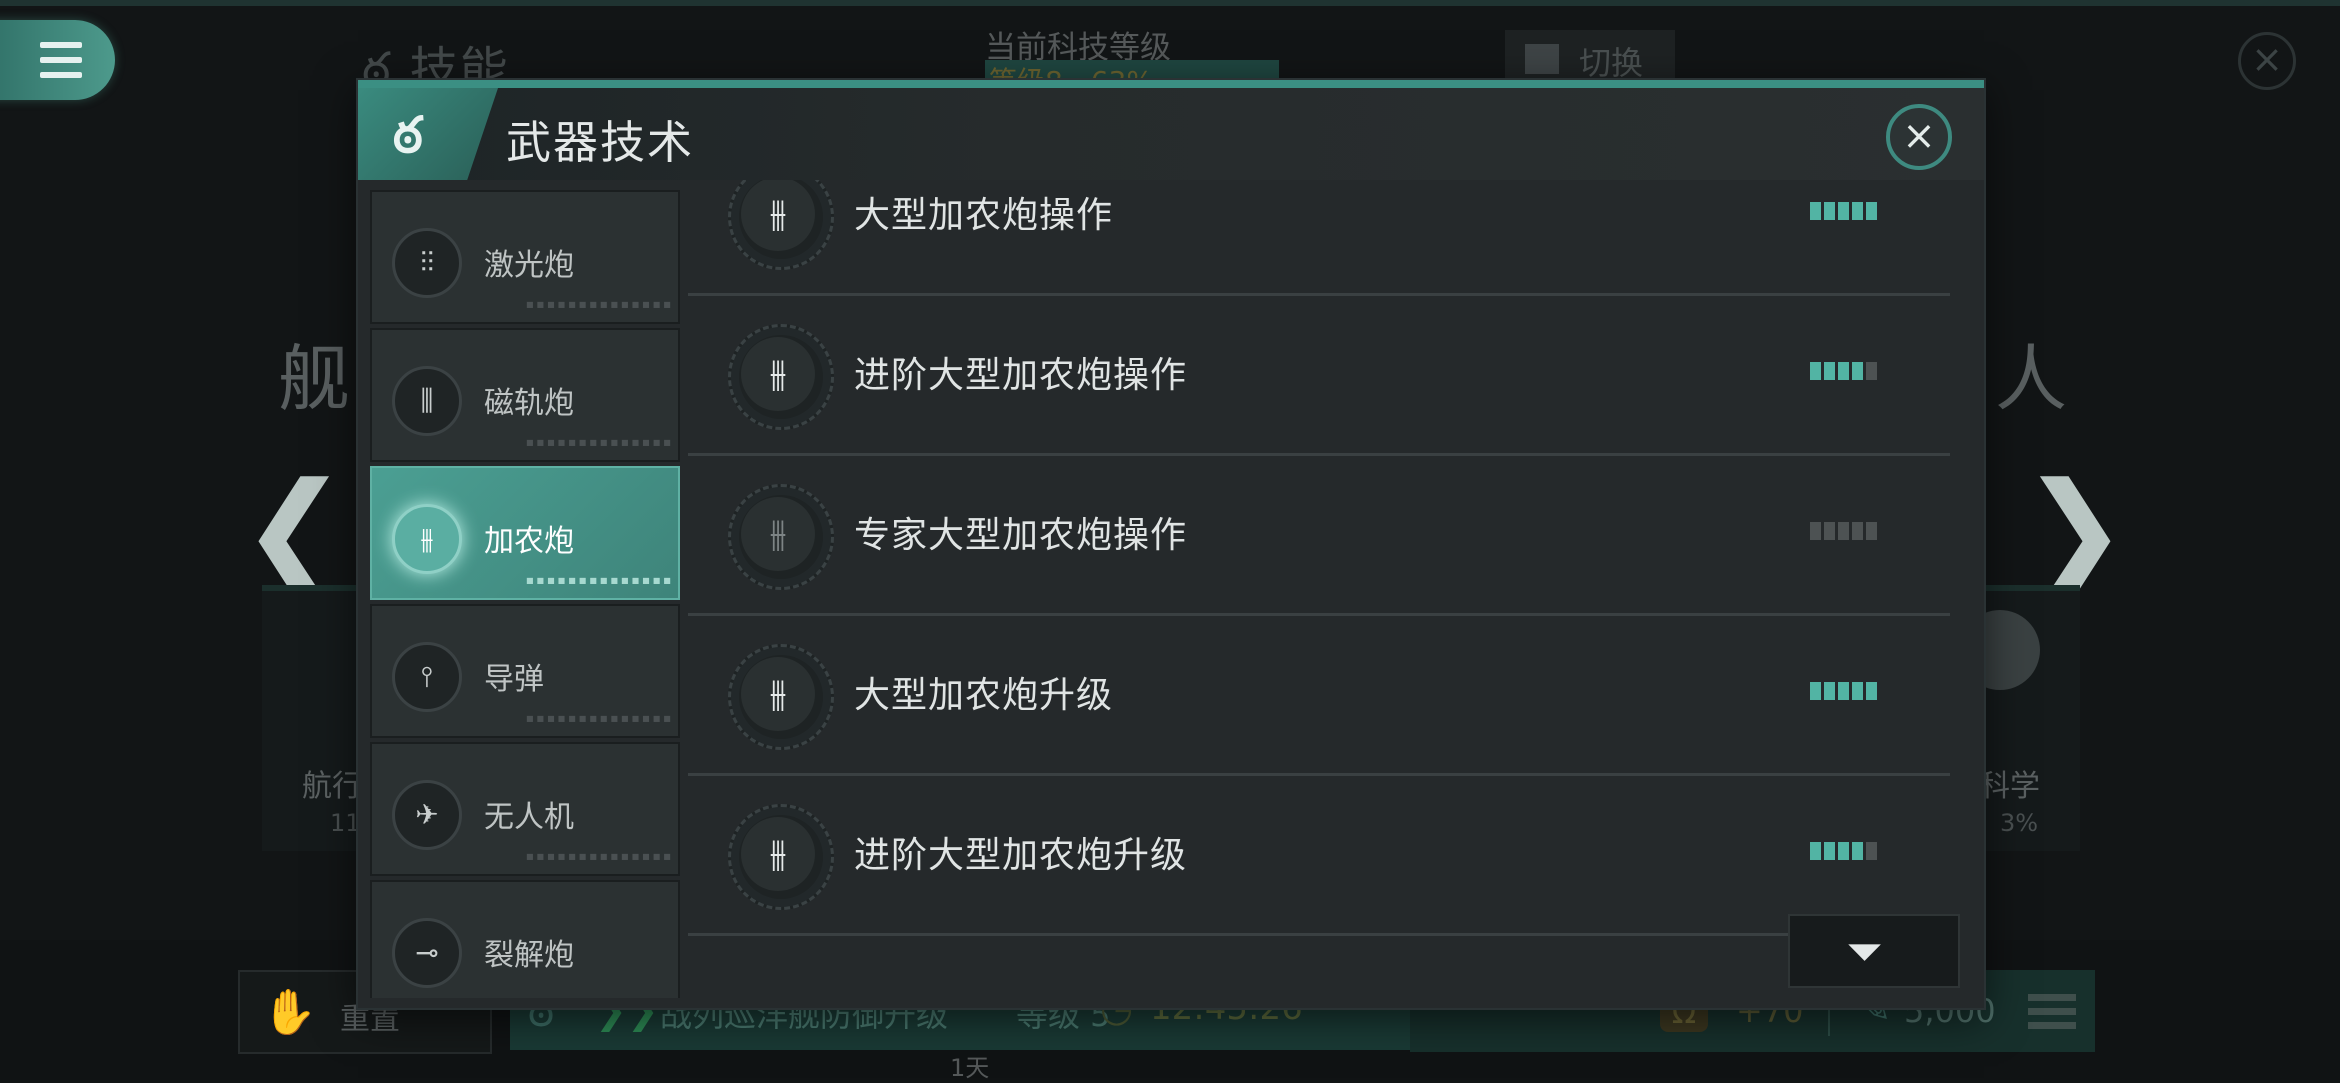  What do you see at coordinates (514, 679) in the screenshot?
I see `category-label: 导弹` at bounding box center [514, 679].